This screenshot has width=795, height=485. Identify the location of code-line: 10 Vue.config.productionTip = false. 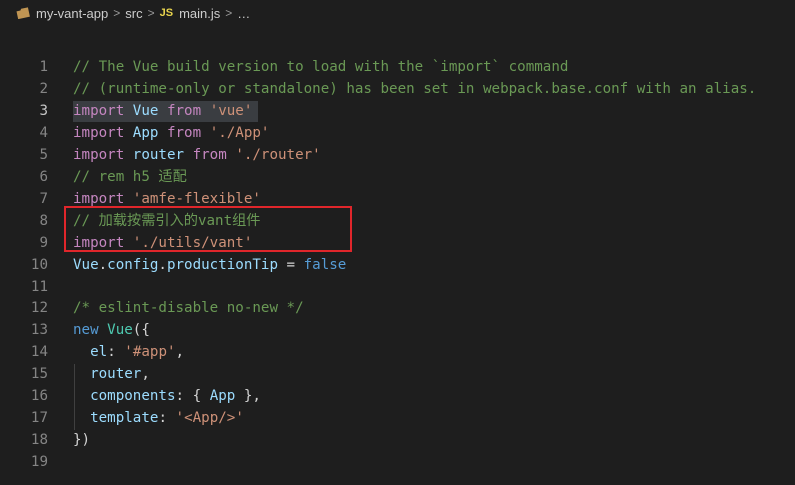
(397, 265).